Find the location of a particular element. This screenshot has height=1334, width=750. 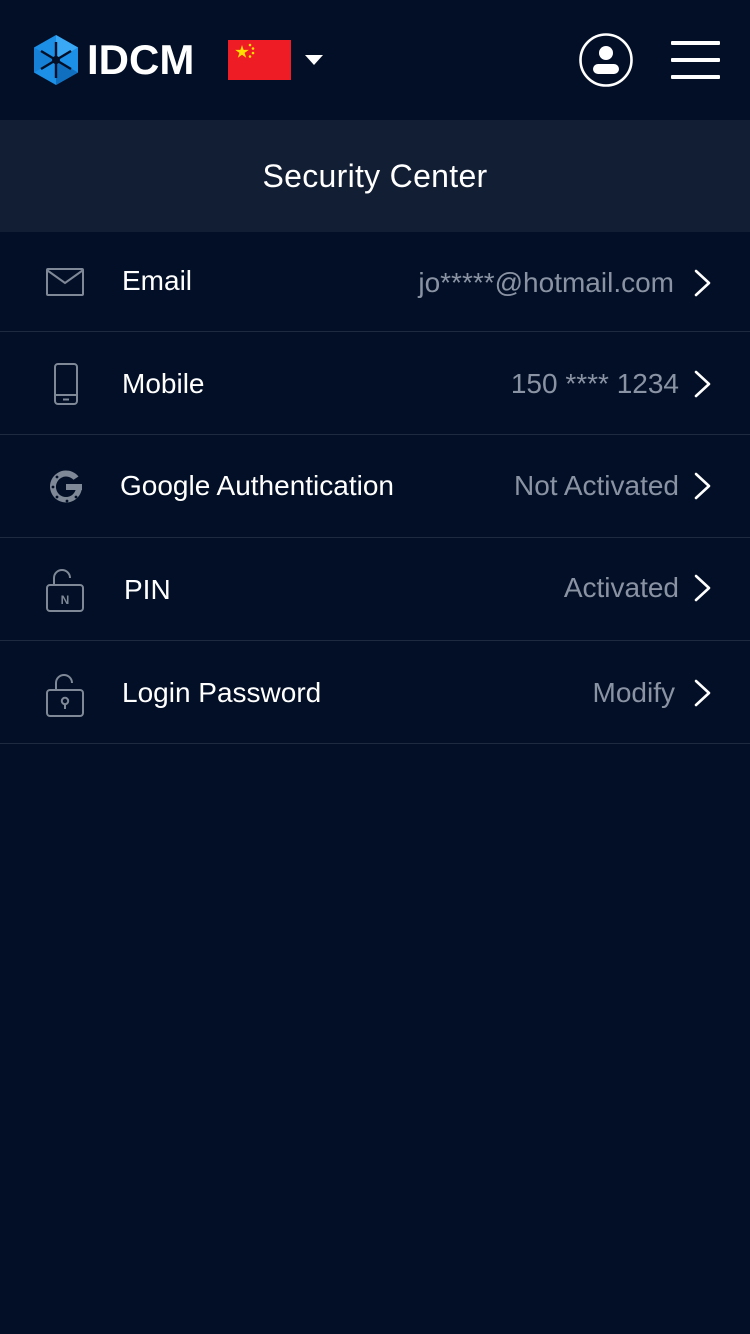

idcm-logo-icon is located at coordinates (56, 60).